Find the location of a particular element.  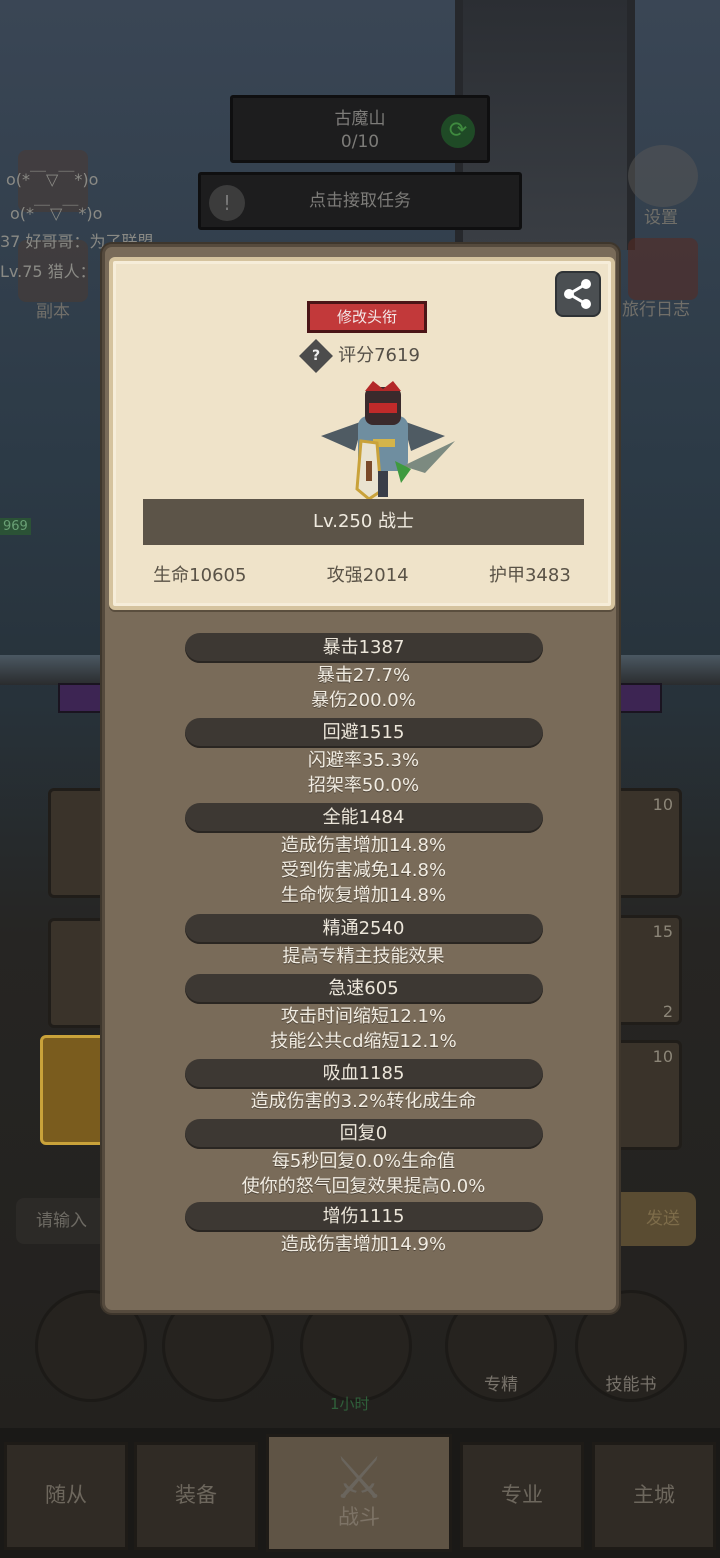

purple-bar-right is located at coordinates (640, 698).